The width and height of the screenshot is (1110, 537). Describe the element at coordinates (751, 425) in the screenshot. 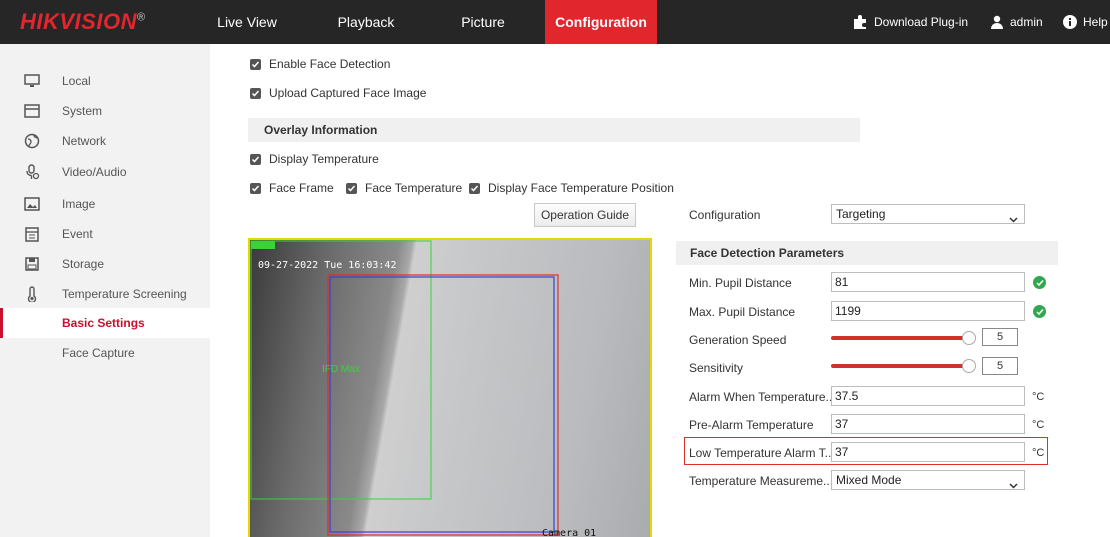

I see `pre-alarm-temperature-label: Pre-Alarm Temperature` at that location.